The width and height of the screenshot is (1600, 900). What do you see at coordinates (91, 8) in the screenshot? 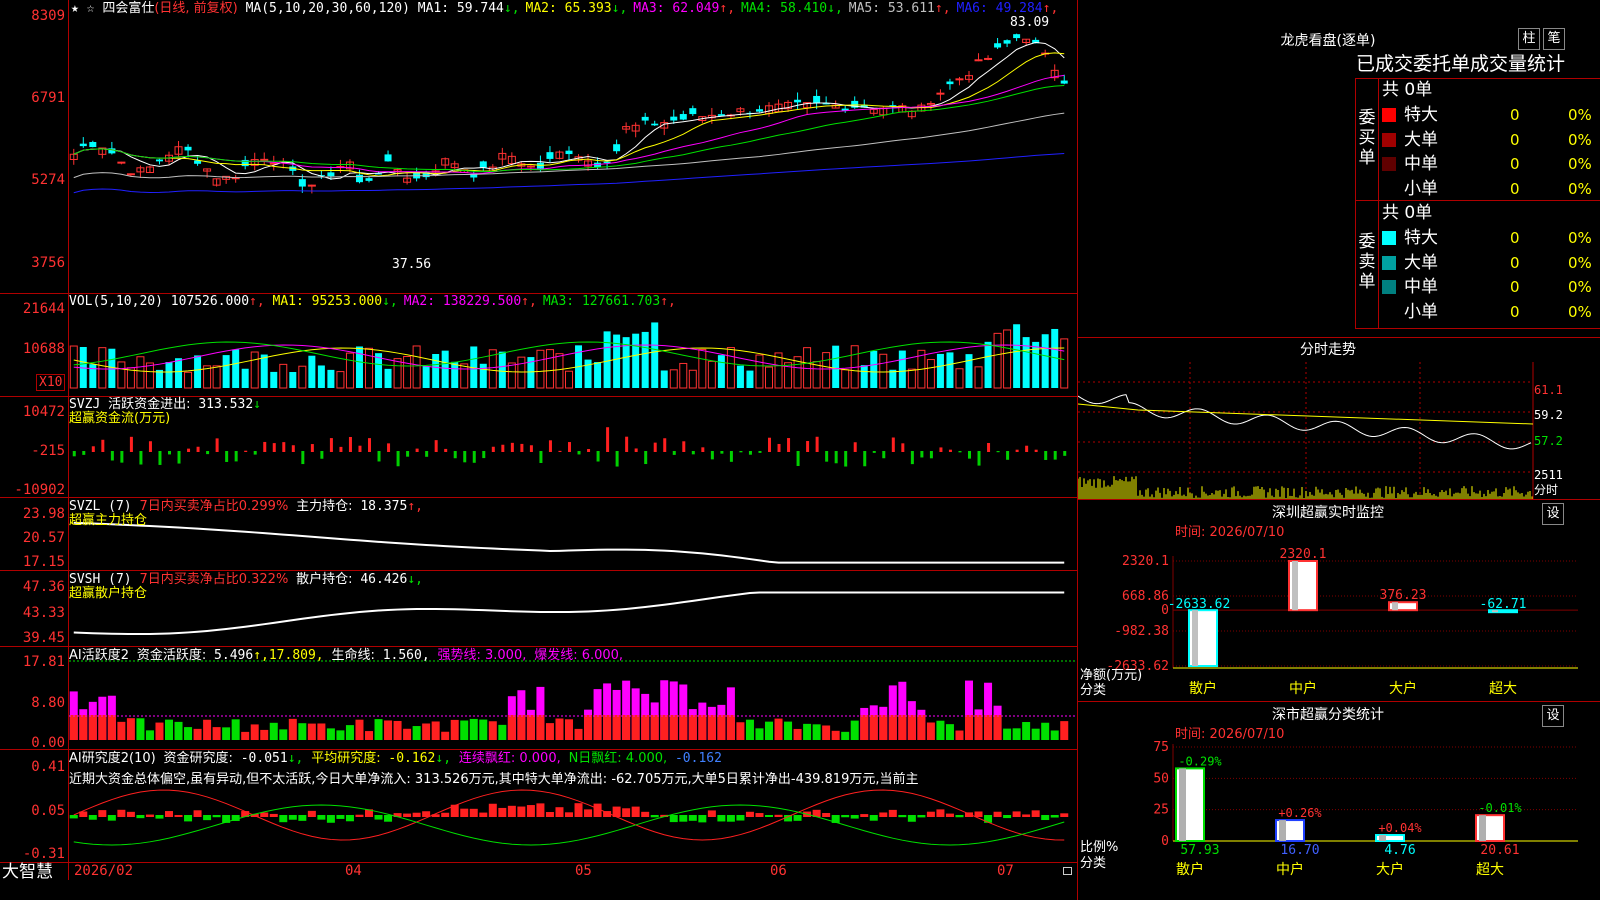
I see `fav-icon: ☆` at bounding box center [91, 8].